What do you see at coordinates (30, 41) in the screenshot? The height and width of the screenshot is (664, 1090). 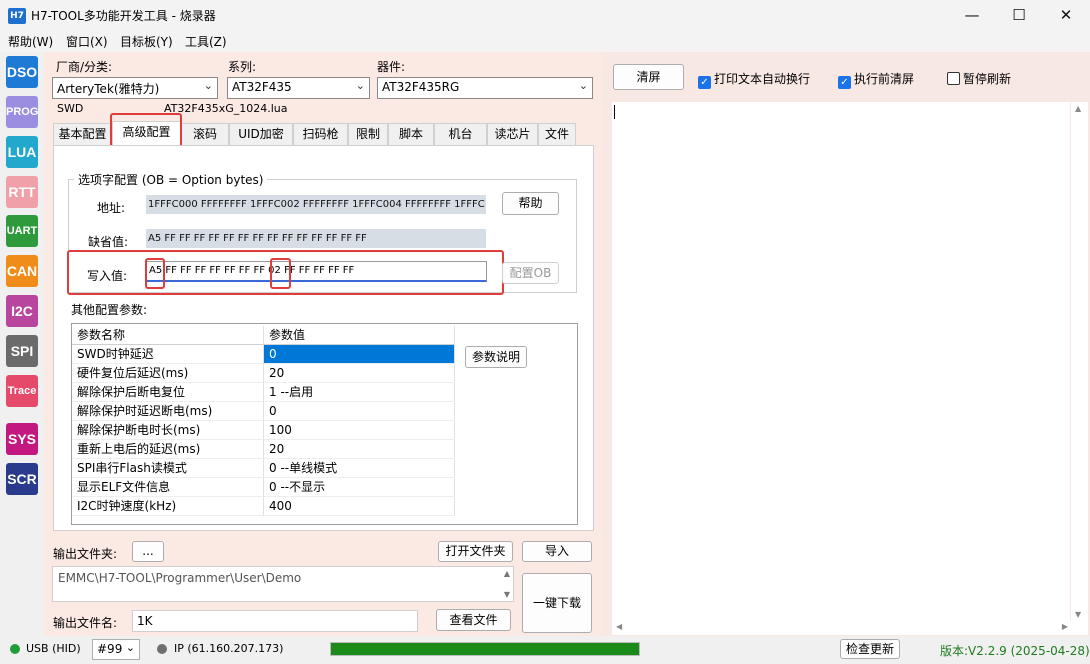 I see `menu-help: 帮助(W)` at bounding box center [30, 41].